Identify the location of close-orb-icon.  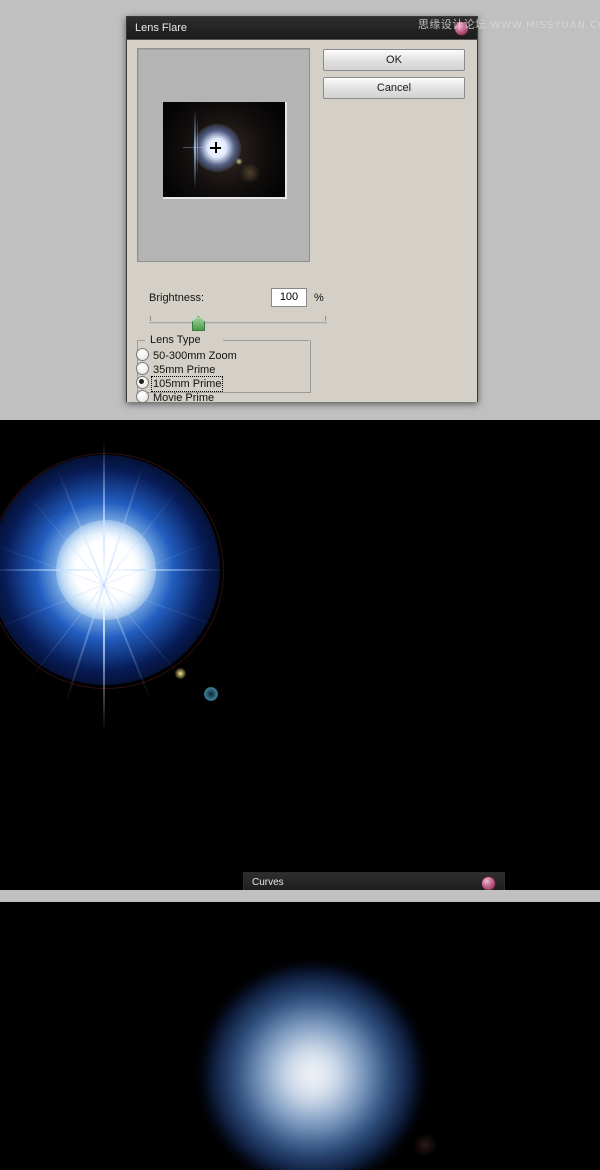
(488, 883).